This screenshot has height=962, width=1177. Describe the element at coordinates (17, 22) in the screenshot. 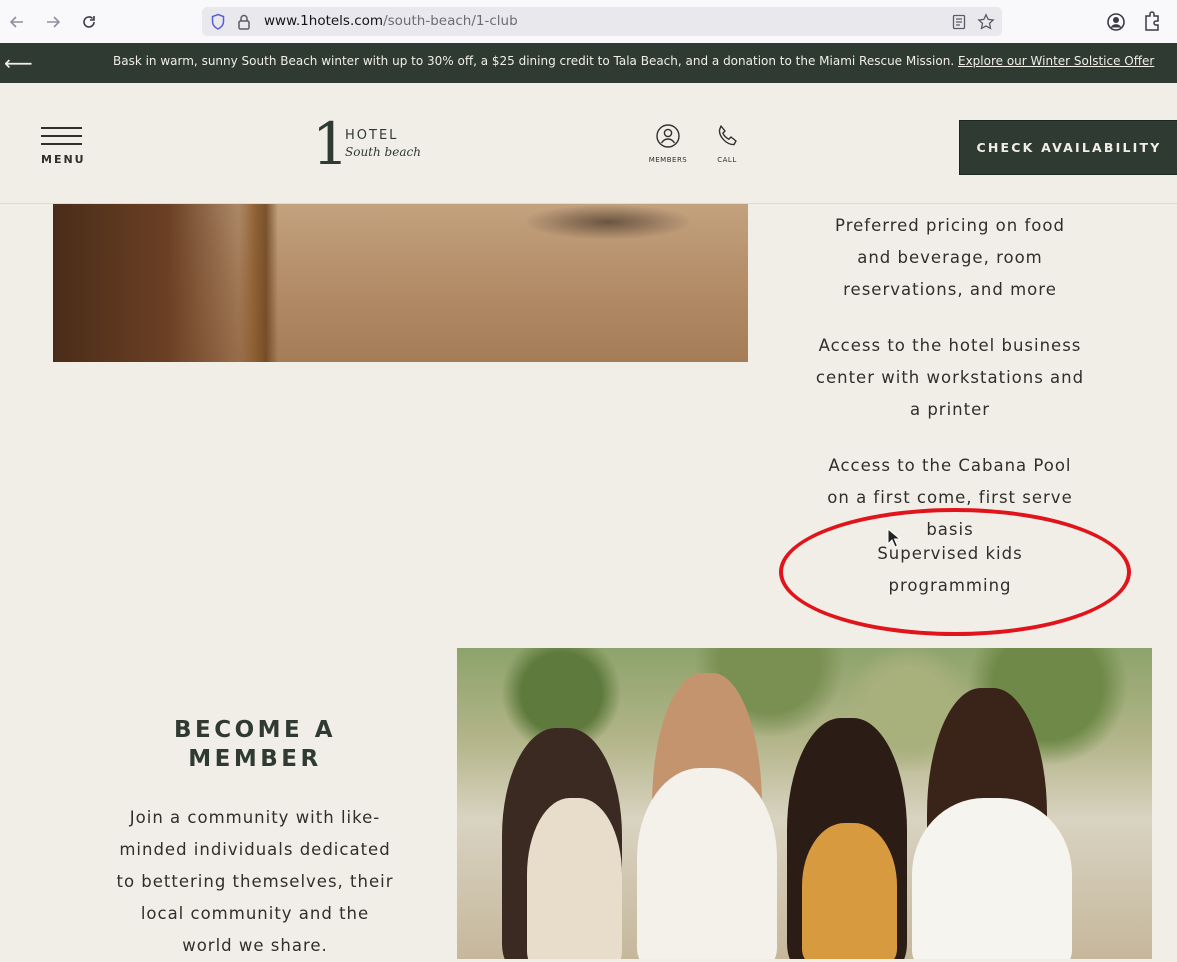

I see `back-arrow-icon` at that location.